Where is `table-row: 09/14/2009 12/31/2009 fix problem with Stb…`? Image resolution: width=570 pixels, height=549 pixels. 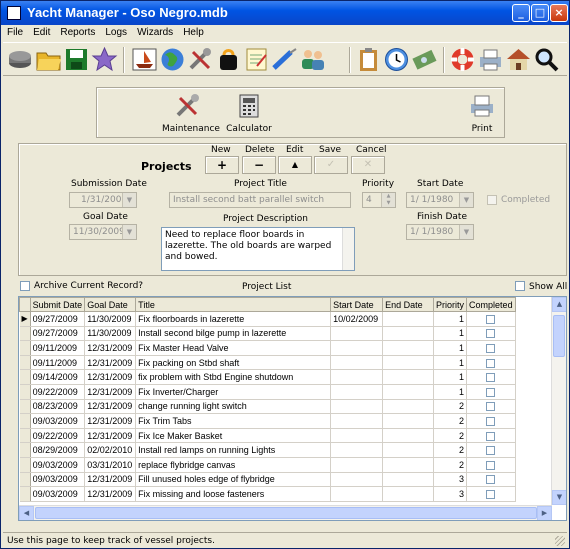
table-row: 09/14/2009 12/31/2009 fix problem with Stb… is located at coordinates (293, 377).